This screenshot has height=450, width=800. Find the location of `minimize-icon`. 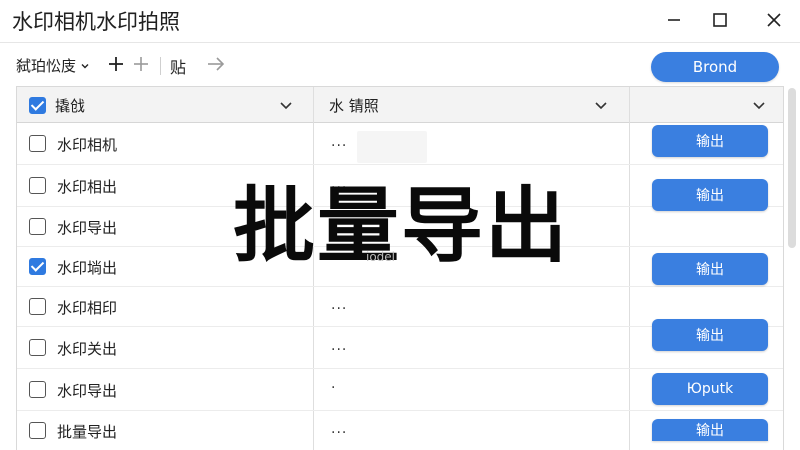

minimize-icon is located at coordinates (674, 20).